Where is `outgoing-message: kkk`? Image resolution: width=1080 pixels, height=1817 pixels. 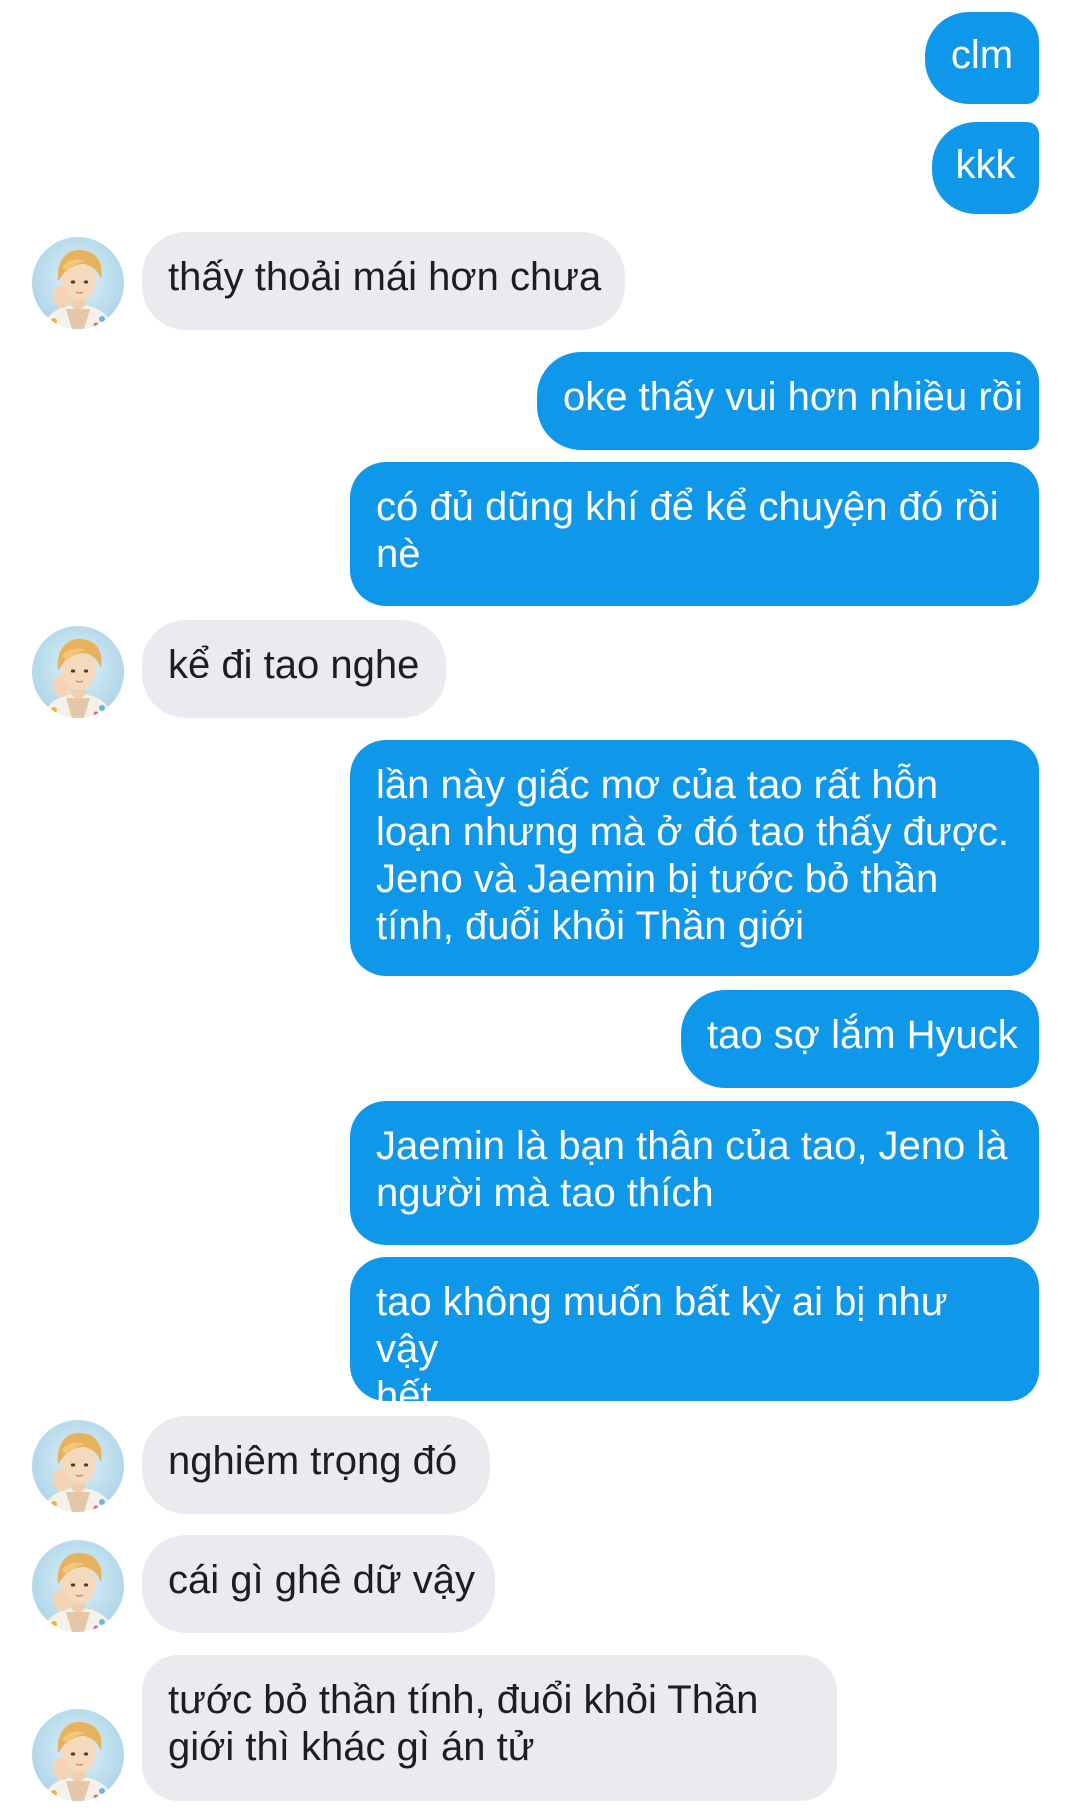 outgoing-message: kkk is located at coordinates (985, 168).